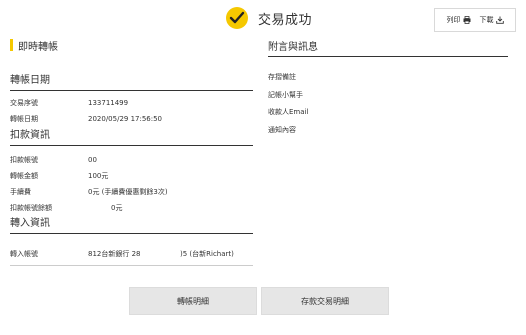 The height and width of the screenshot is (335, 526). Describe the element at coordinates (131, 136) in the screenshot. I see `section-title-debit: 扣款資訊` at that location.